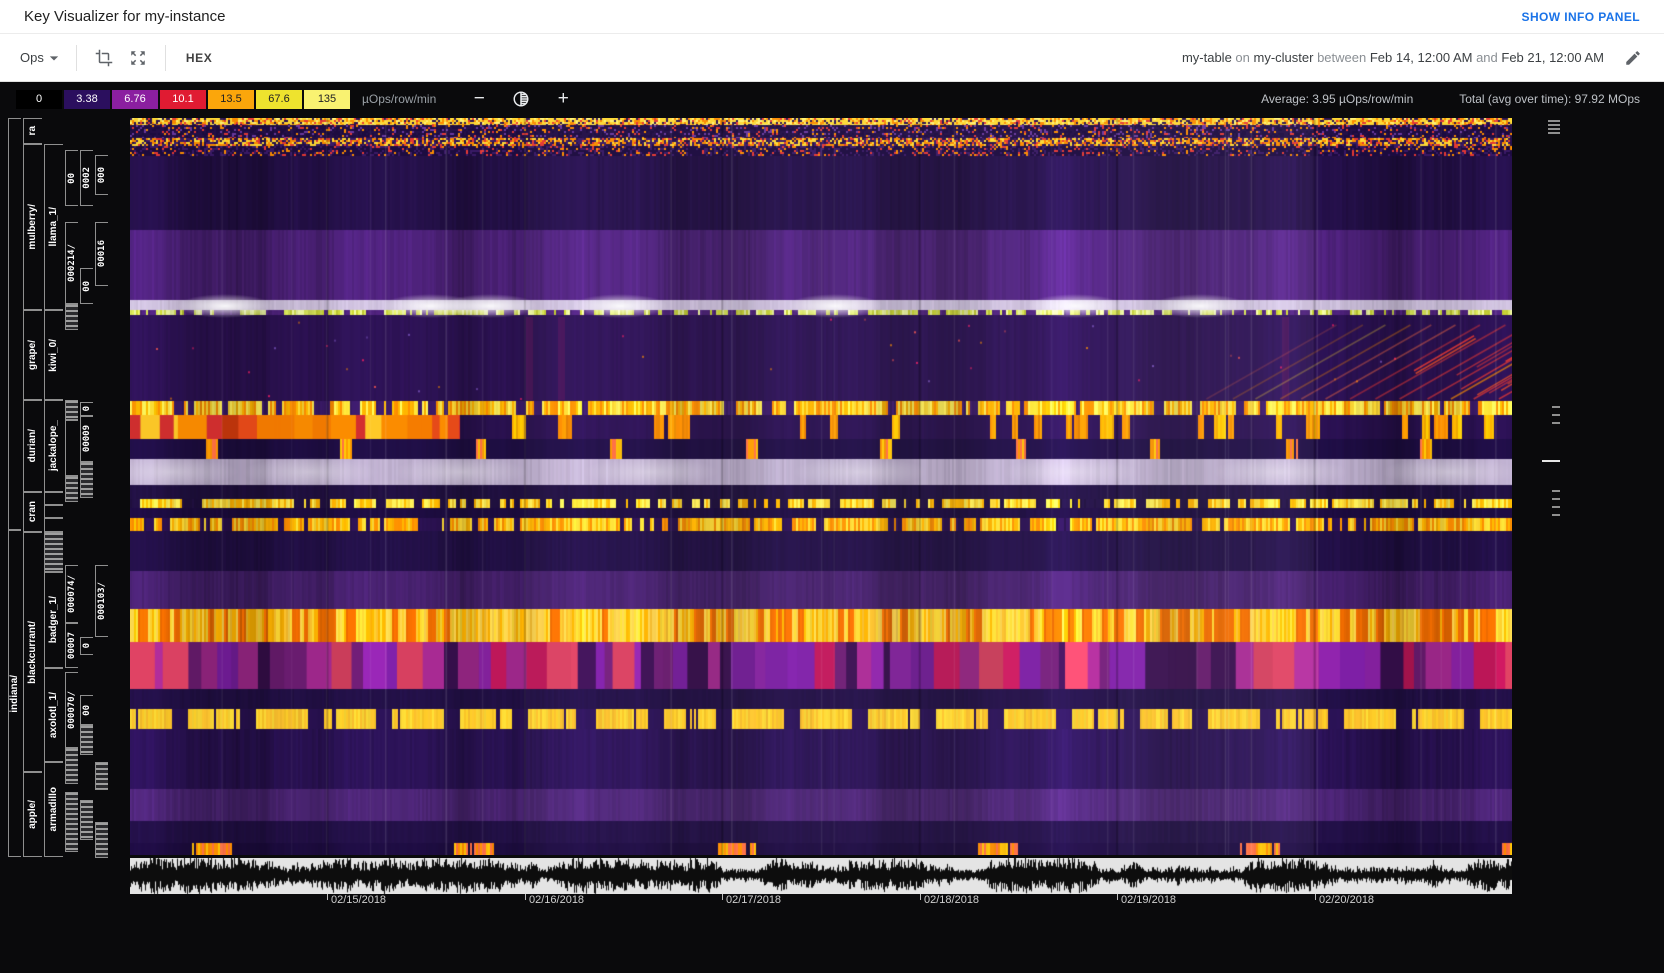 This screenshot has height=973, width=1664. Describe the element at coordinates (557, 900) in the screenshot. I see `time-label: 02/16/2018` at that location.